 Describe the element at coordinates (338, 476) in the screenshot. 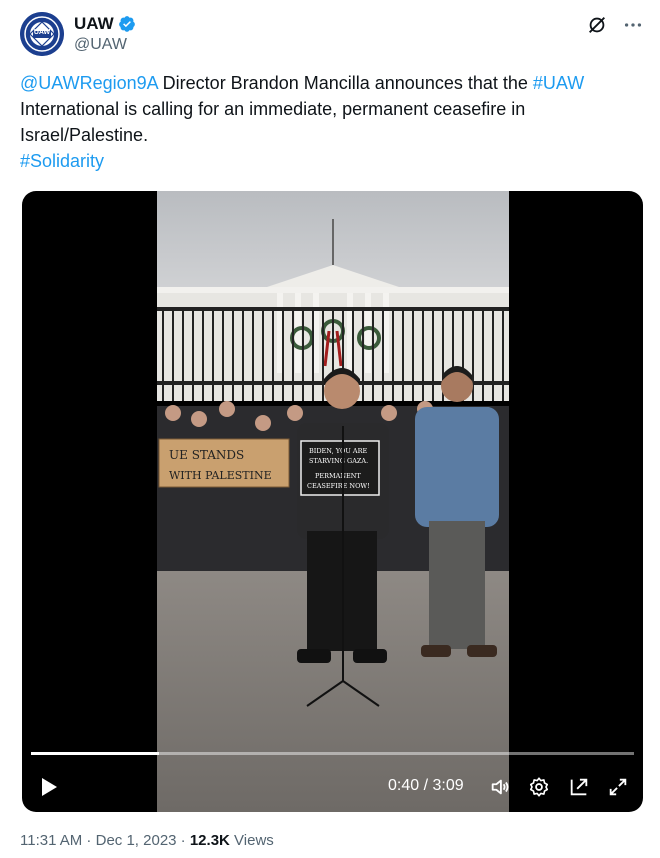

I see `sign-center-line-3: PERMANENT` at that location.